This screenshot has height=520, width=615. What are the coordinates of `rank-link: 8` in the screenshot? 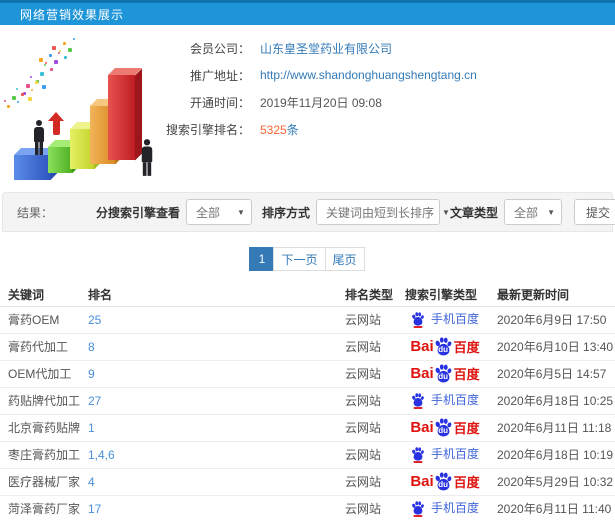 It's located at (91, 347).